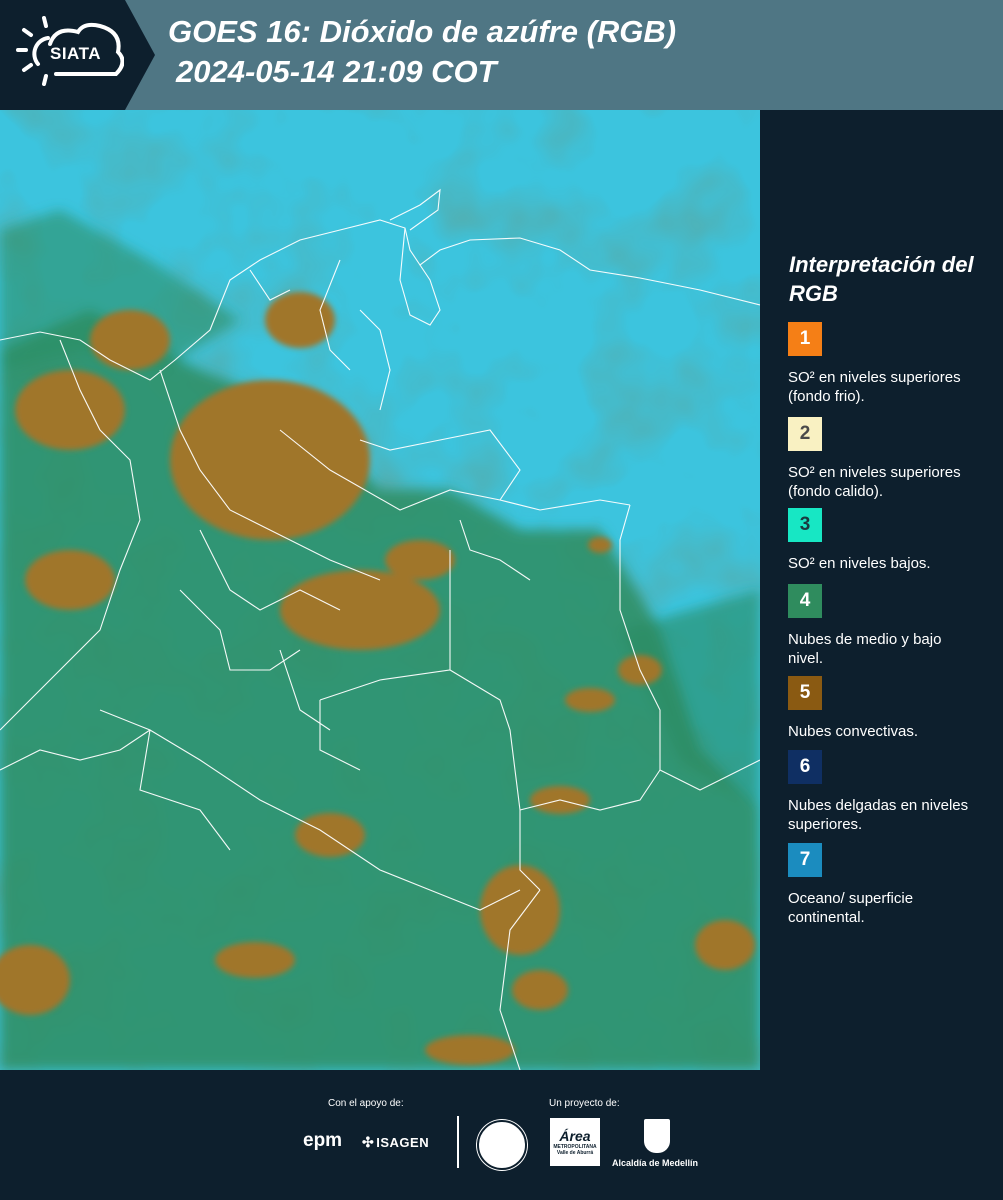  I want to click on siata-logo: SIATA, so click(77, 55).